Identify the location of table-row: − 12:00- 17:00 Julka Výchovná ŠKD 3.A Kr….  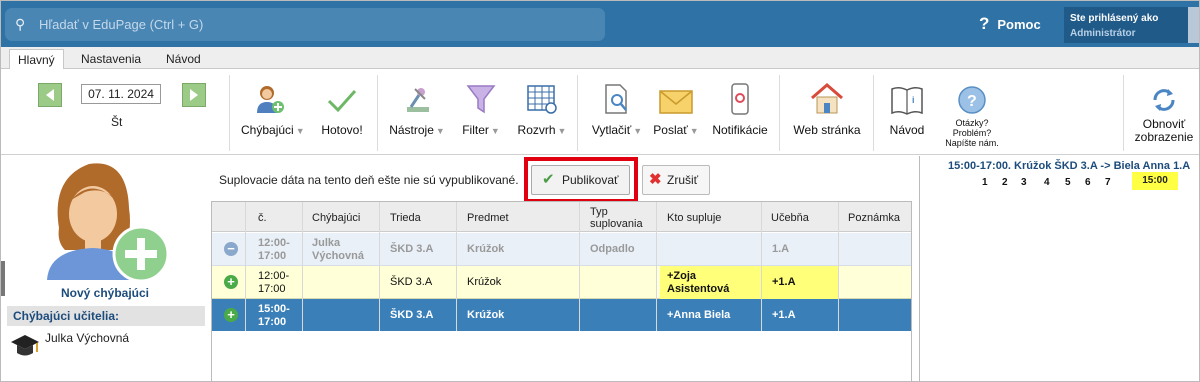
(561, 249).